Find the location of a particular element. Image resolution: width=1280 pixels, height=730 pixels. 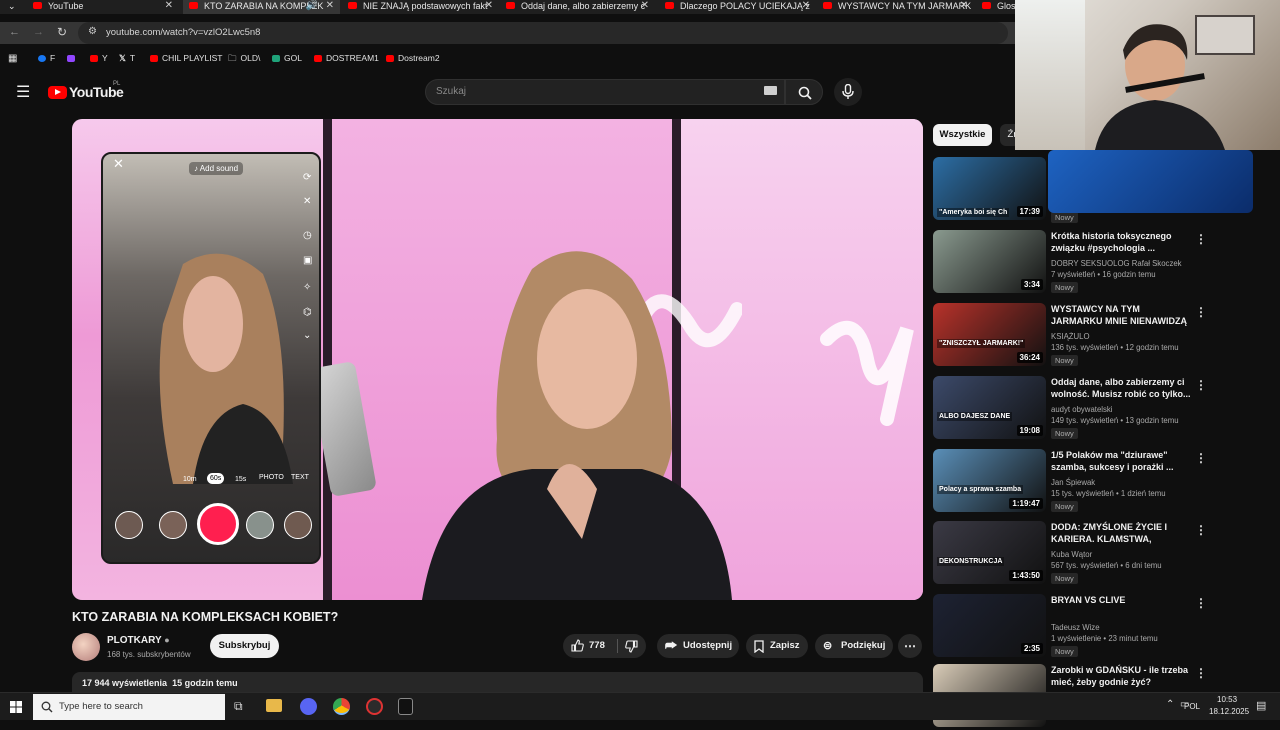

video-thumbnail: ALBO DAJESZ DANE 19:08 is located at coordinates (989, 407).